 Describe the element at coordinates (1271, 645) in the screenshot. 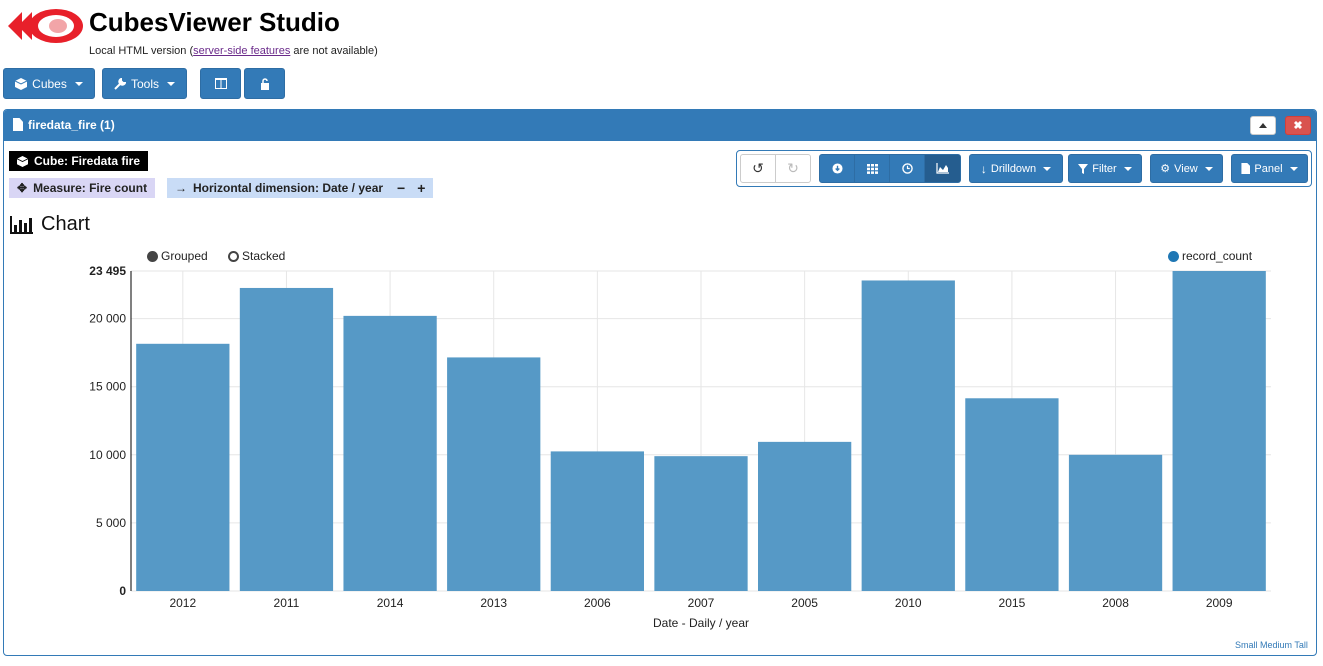

I see `chart-size-links: Small Medium Tall` at that location.